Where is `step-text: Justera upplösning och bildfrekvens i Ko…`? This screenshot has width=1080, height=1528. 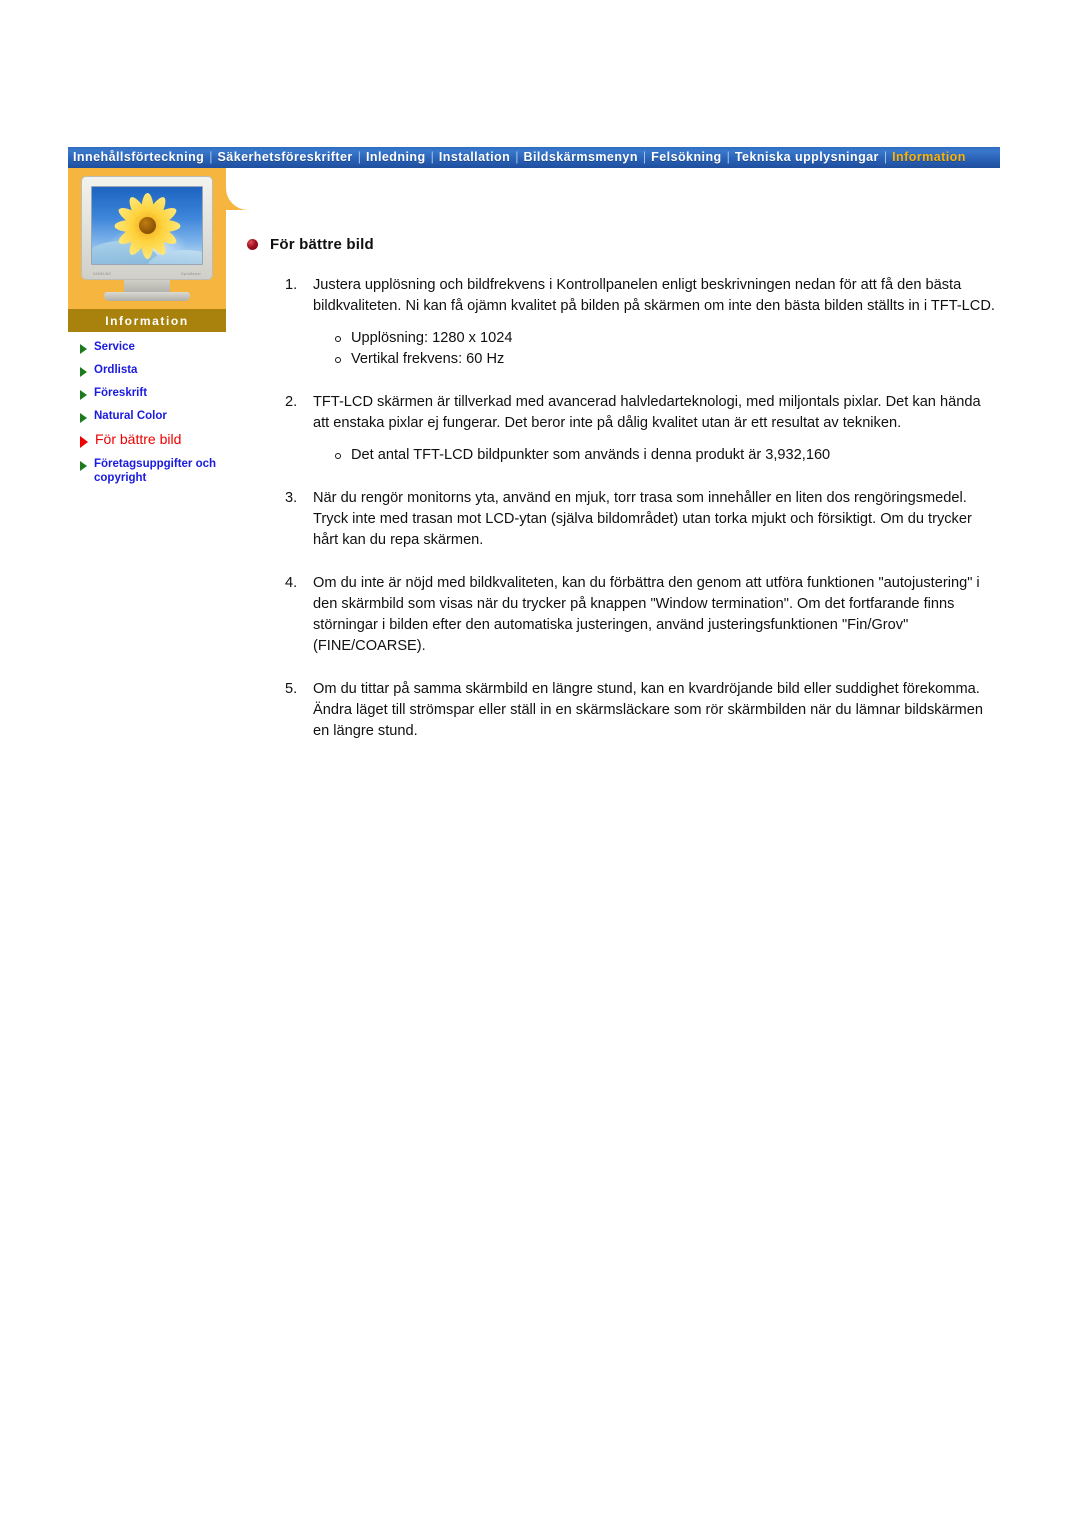 step-text: Justera upplösning och bildfrekvens i Ko… is located at coordinates (654, 295).